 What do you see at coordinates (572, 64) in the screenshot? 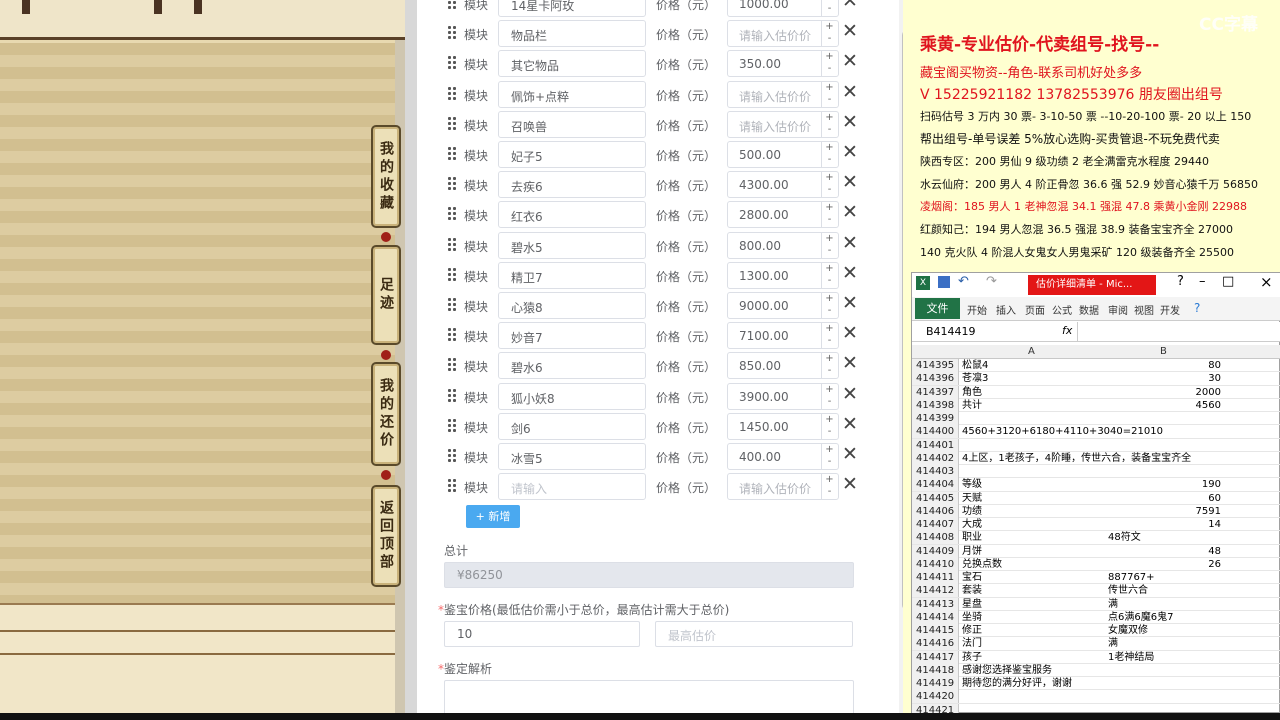
I see `module-name-input: 其它物品` at bounding box center [572, 64].